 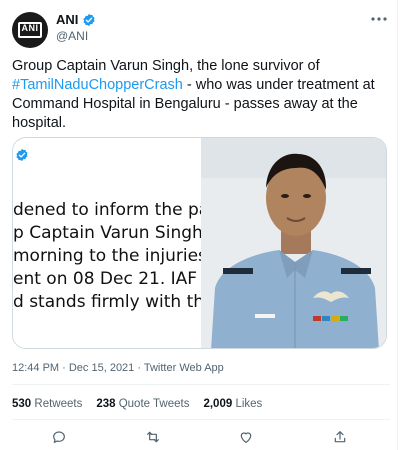 What do you see at coordinates (154, 404) in the screenshot?
I see `quote-tweets-label: Quote Tweets` at bounding box center [154, 404].